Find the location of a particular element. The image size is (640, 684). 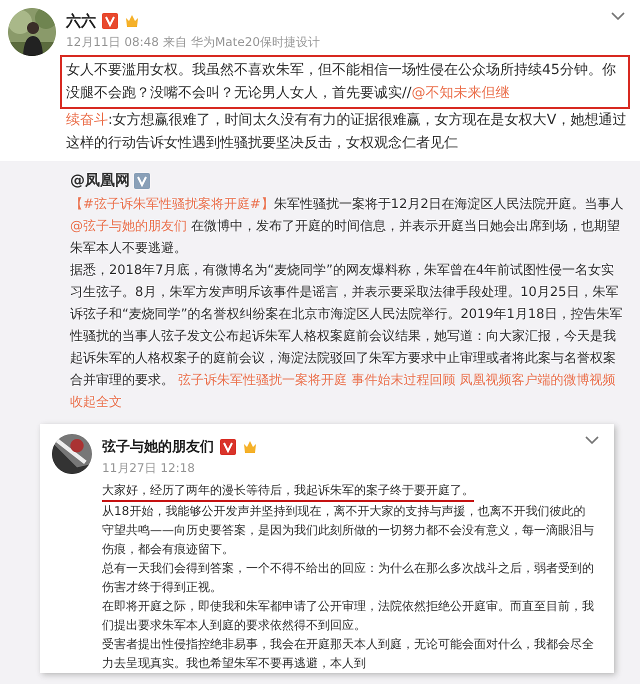

retweet-text: 【#弦子诉朱军性骚扰案将开庭#】朱军性骚扰一案将于12月2日在海淀区人民法院开庭。当事人 @弦子与她的朋友们 在微博中，发布了开庭的时间信息，并表示开庭当日她会出席到场，也期望朱军本人不要逃避。 is located at coordinates (347, 227).